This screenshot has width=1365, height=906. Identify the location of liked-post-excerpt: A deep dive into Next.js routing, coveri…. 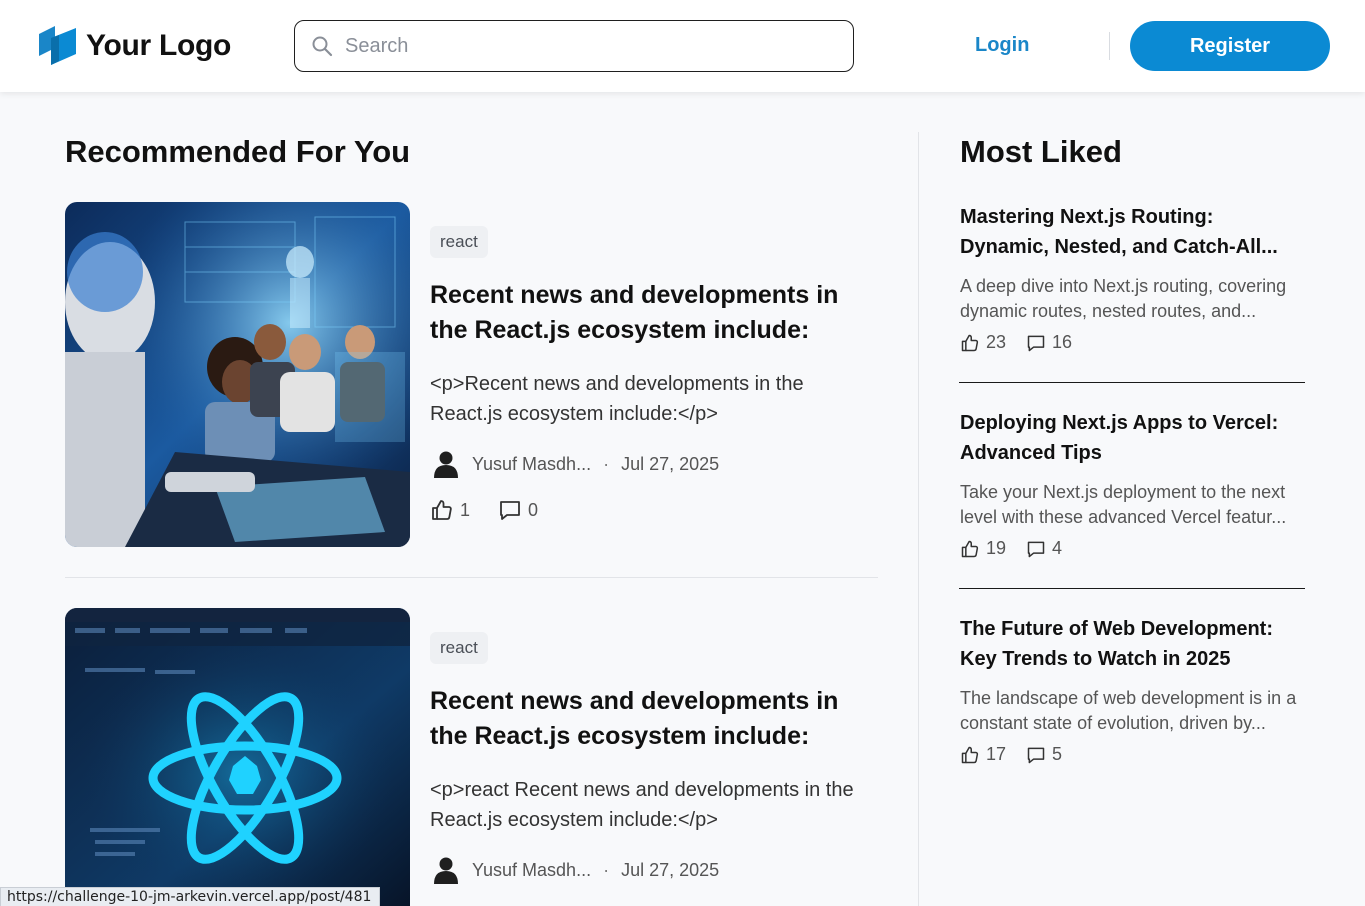
(1123, 298).